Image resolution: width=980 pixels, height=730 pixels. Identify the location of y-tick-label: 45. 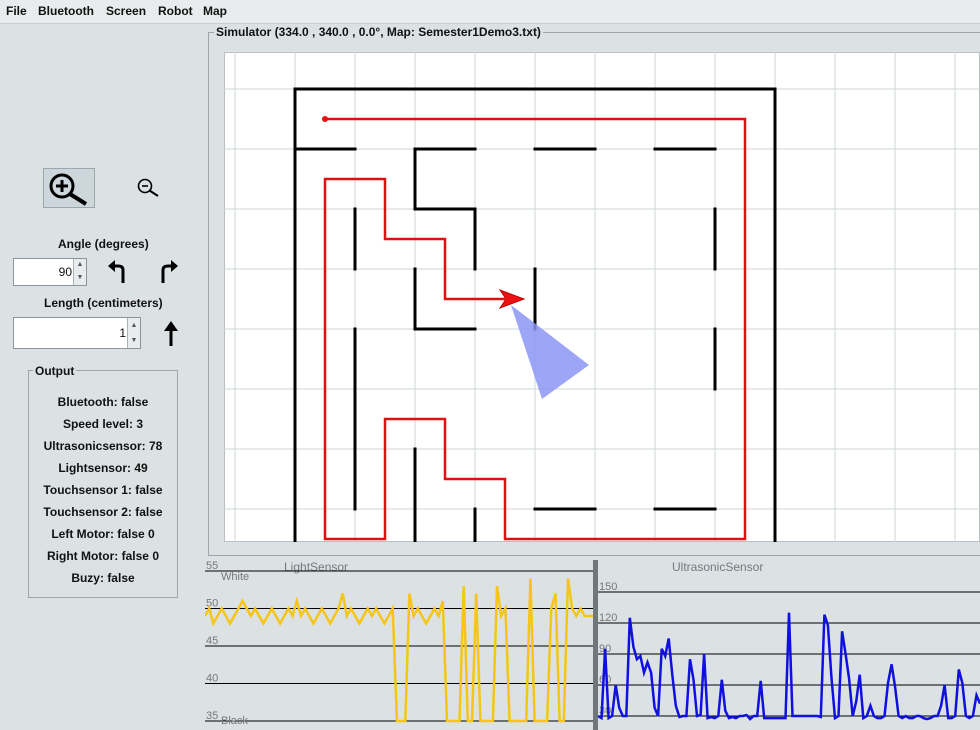
(212, 641).